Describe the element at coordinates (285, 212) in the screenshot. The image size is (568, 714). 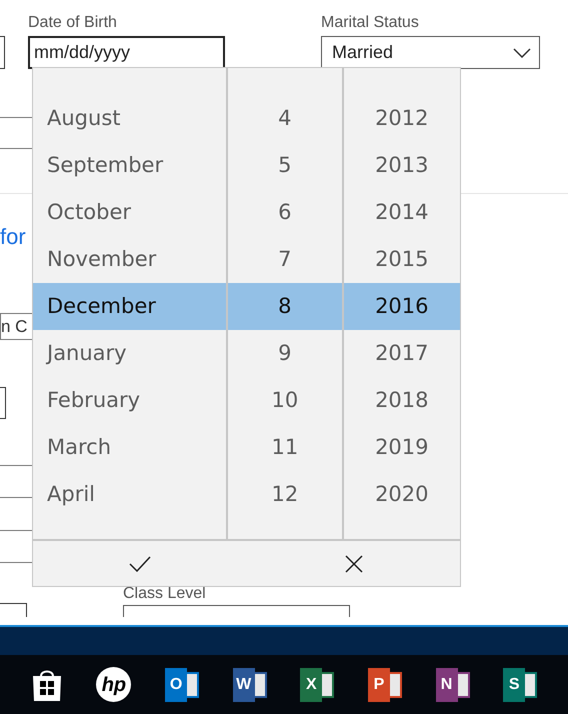
I see `picker-item: 6` at that location.